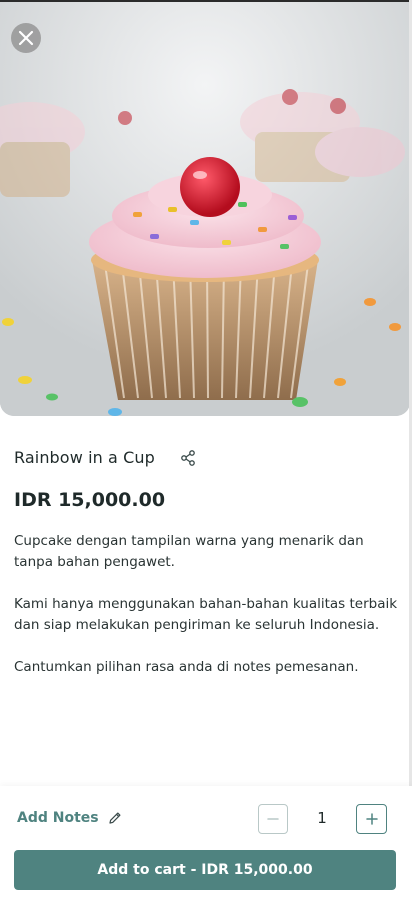  Describe the element at coordinates (322, 818) in the screenshot. I see `quantity-value: 1` at that location.